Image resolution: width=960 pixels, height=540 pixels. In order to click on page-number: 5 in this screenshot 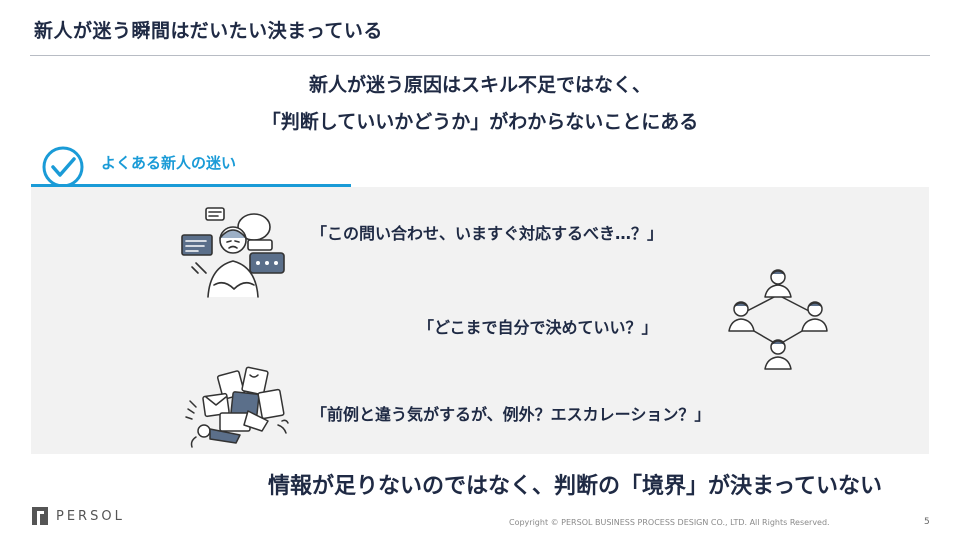, I will do `click(927, 522)`.